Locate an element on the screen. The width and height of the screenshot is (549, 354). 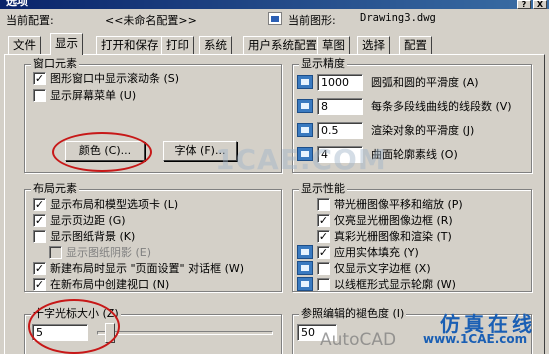
screen-menu-label: 显示屏幕菜单 (U) is located at coordinates (93, 95).